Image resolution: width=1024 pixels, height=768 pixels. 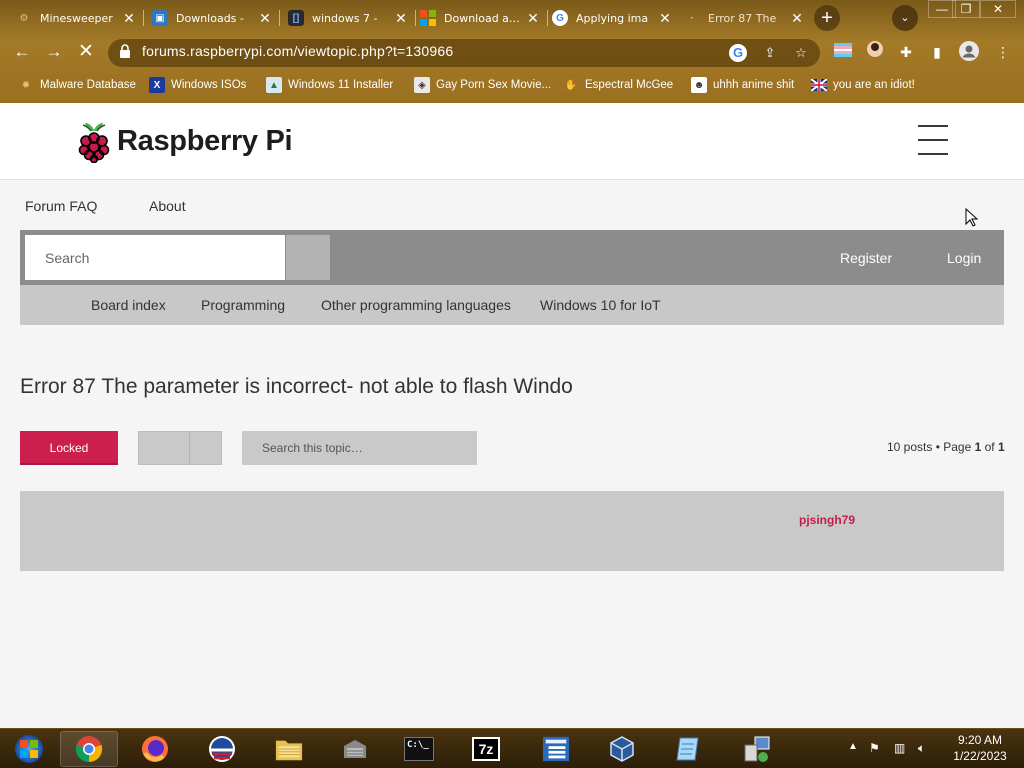 I want to click on firefox-icon, so click(x=155, y=749).